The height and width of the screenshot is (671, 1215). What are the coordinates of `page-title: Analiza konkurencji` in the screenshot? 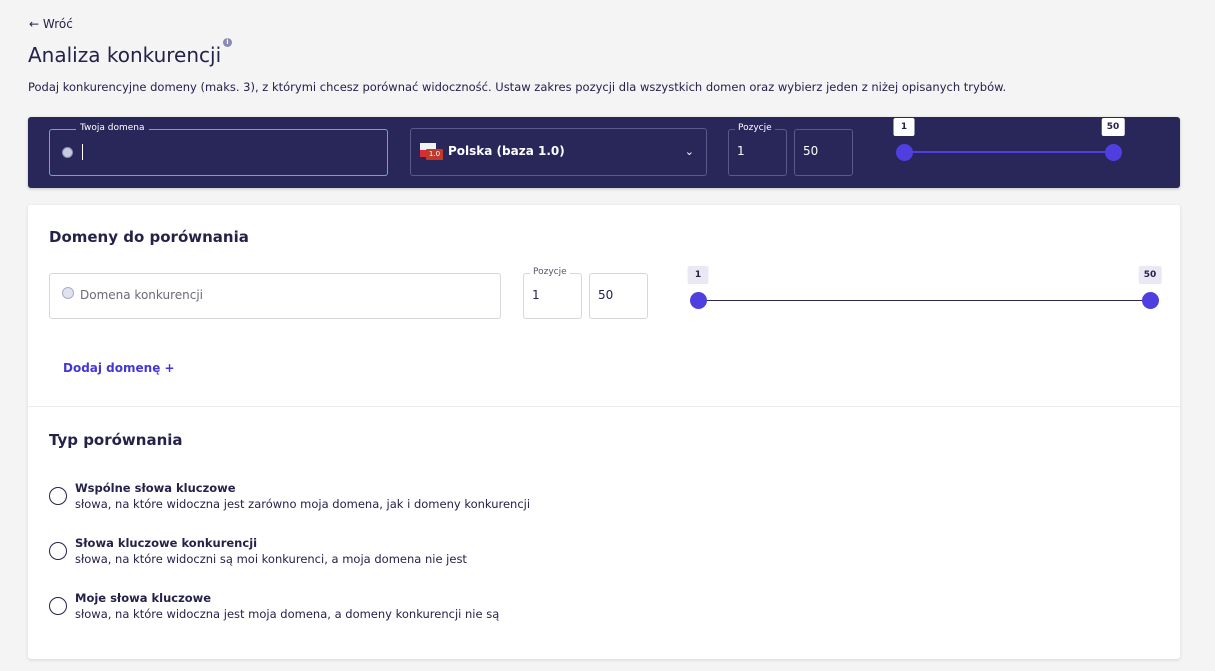 It's located at (125, 55).